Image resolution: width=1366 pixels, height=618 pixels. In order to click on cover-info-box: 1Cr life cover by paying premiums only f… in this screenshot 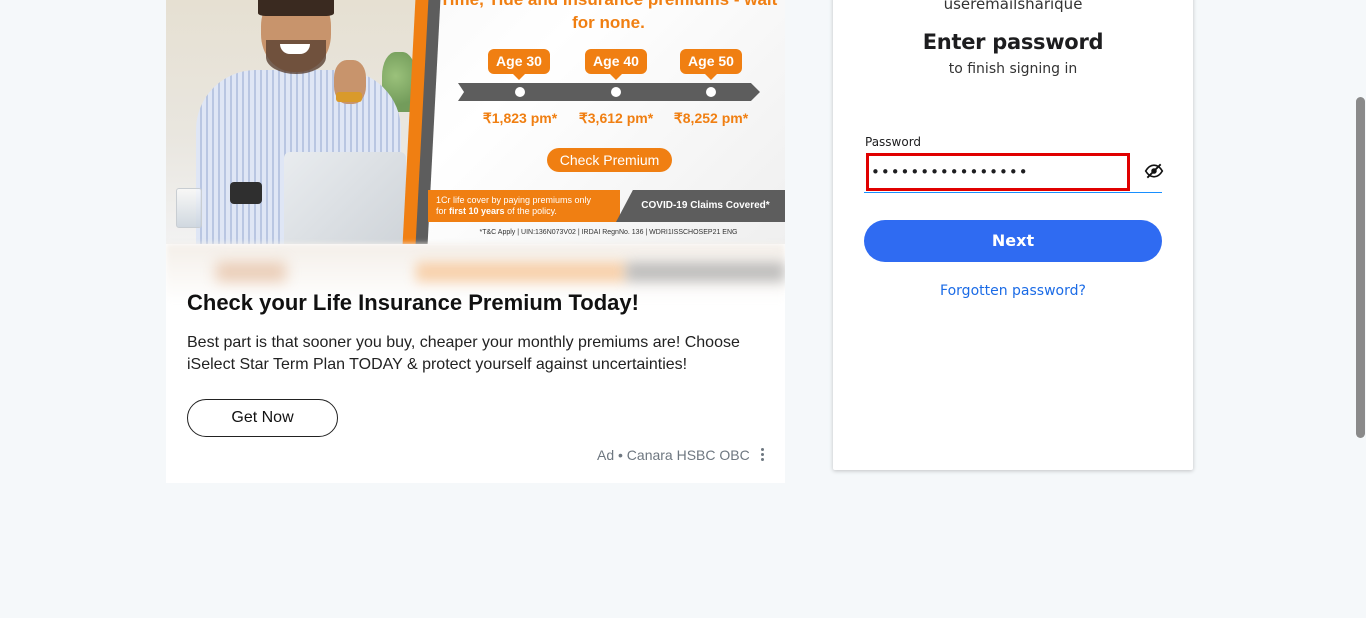, I will do `click(524, 206)`.